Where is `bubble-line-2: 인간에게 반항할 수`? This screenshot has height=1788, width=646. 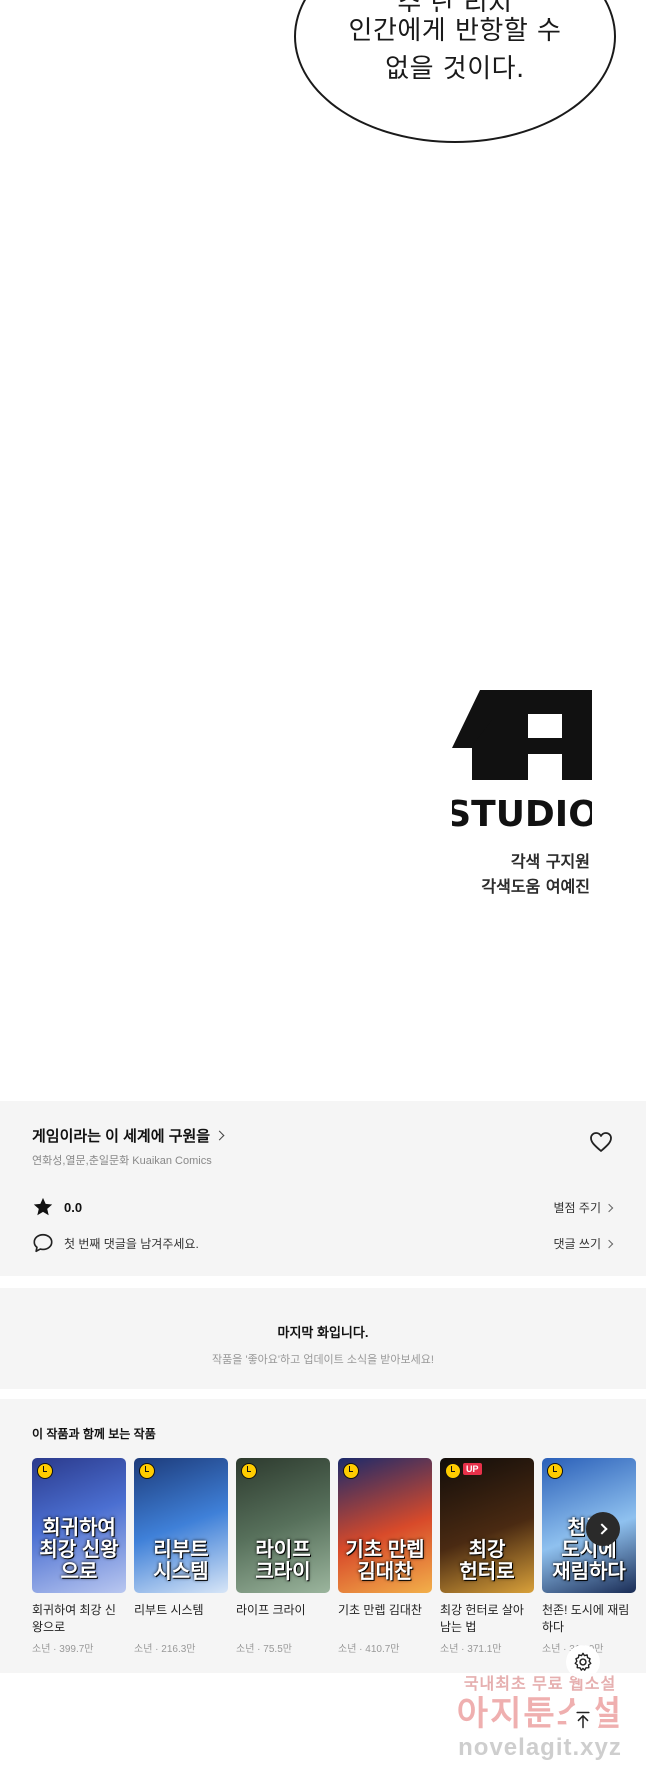
bubble-line-2: 인간에게 반항할 수 is located at coordinates (455, 31).